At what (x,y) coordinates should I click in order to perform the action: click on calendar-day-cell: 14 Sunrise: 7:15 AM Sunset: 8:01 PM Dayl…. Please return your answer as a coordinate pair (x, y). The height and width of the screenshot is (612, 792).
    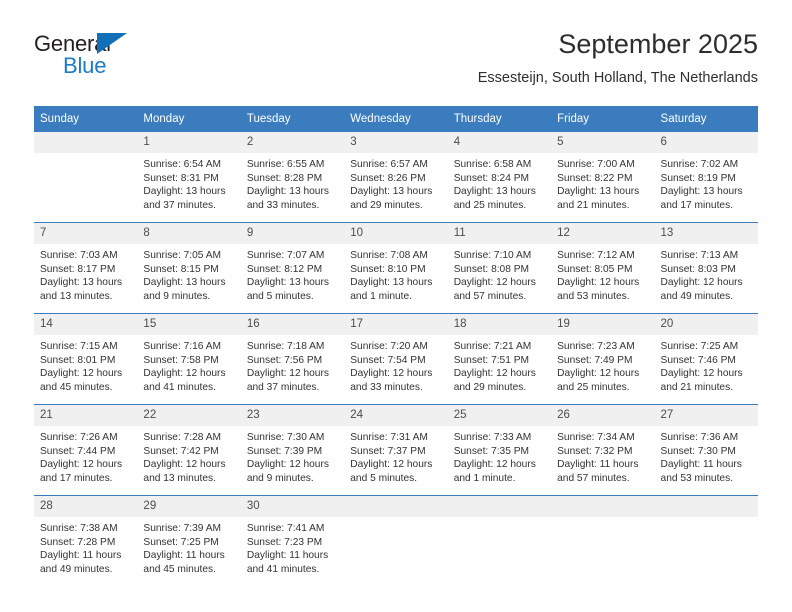
    Looking at the image, I should click on (86, 359).